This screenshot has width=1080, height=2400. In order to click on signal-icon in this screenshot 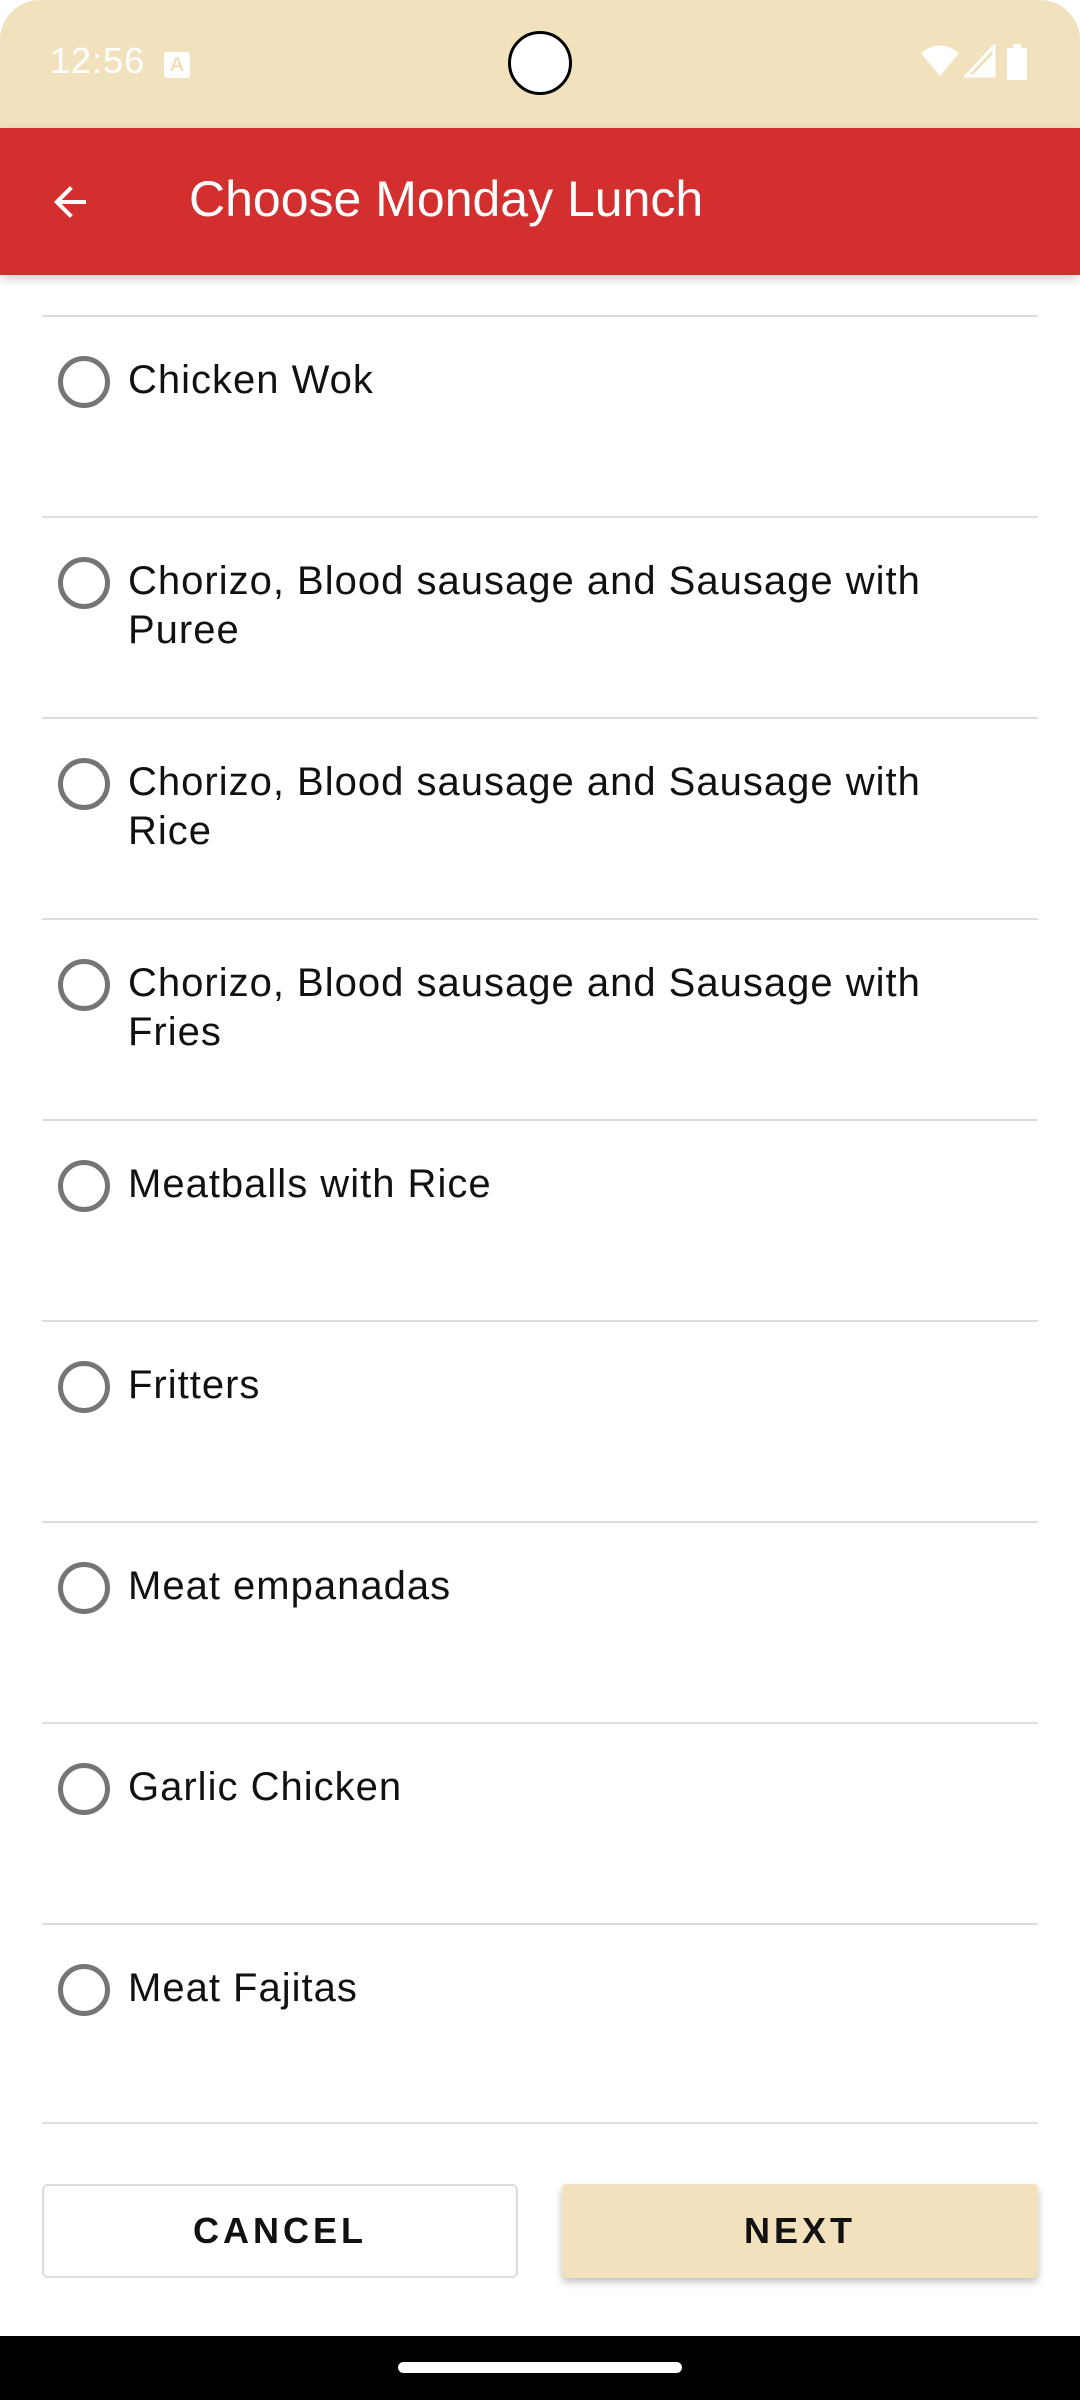, I will do `click(980, 61)`.